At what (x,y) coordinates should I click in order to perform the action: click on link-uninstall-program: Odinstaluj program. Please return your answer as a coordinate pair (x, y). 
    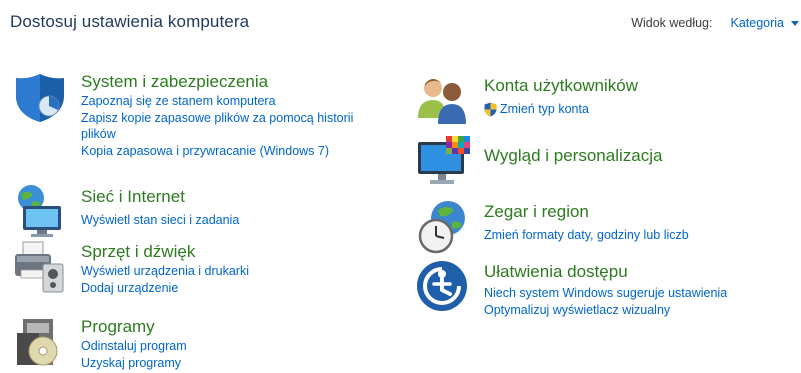
    Looking at the image, I should click on (134, 346).